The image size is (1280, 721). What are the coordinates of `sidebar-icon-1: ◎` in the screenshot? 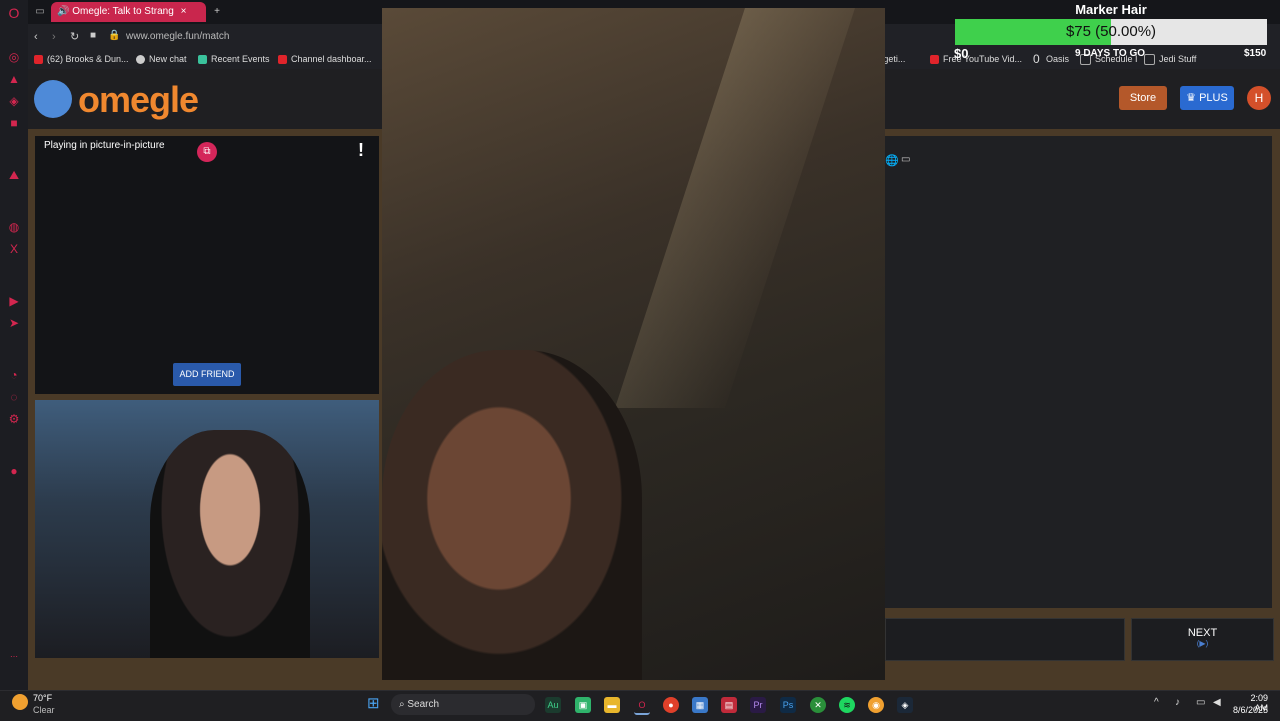 It's located at (14, 57).